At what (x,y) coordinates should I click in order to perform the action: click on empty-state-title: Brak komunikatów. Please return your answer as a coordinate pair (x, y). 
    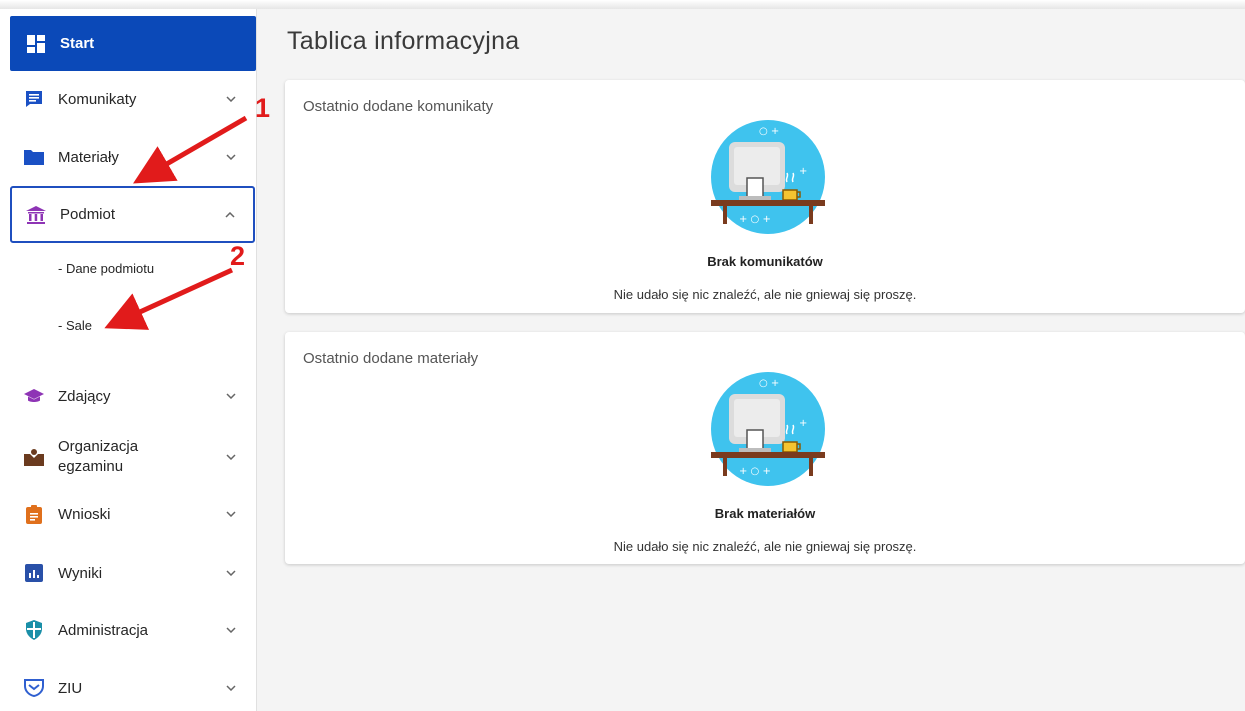
    Looking at the image, I should click on (765, 261).